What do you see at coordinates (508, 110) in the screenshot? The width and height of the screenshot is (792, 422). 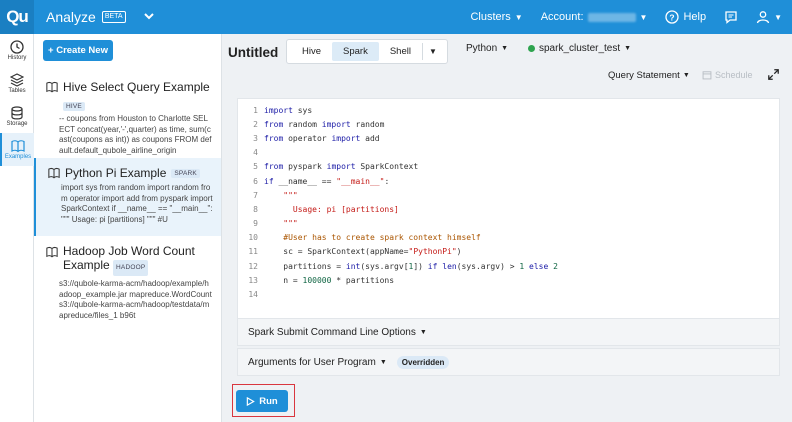 I see `code-line: 1 import sys` at bounding box center [508, 110].